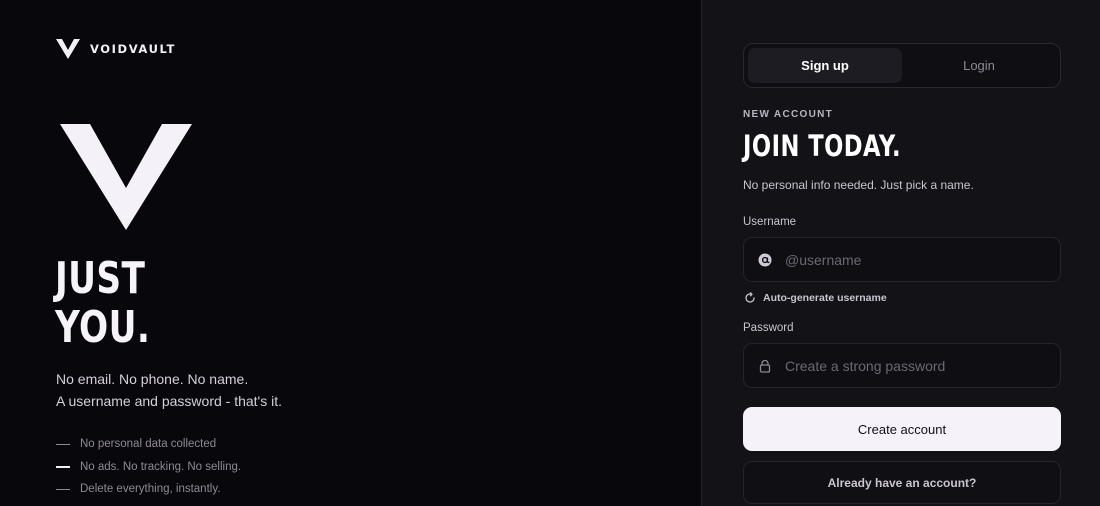 The width and height of the screenshot is (1100, 506). I want to click on form-eyebrow: NEW ACCOUNT, so click(788, 114).